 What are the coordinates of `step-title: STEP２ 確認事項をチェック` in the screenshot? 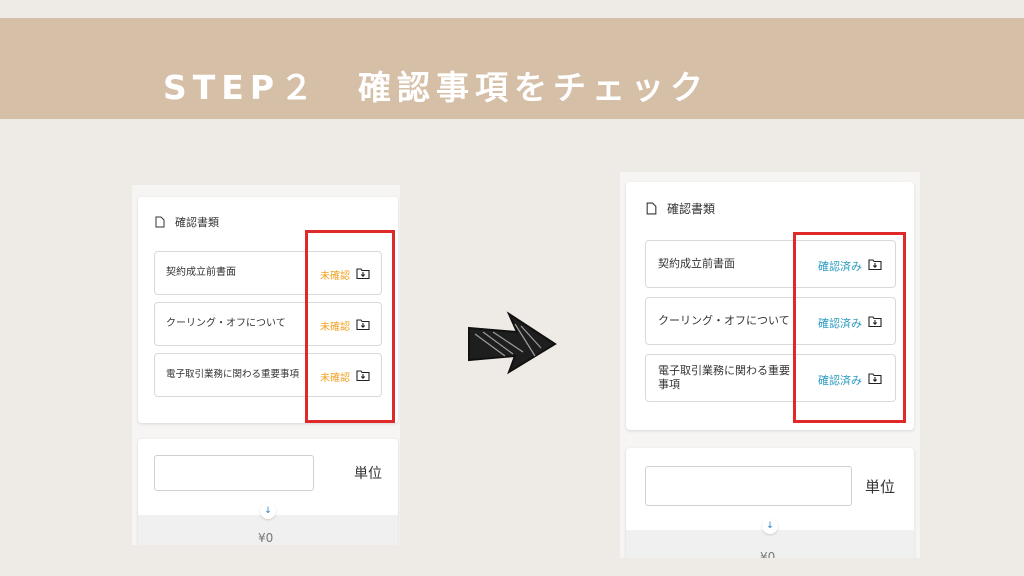 It's located at (436, 87).